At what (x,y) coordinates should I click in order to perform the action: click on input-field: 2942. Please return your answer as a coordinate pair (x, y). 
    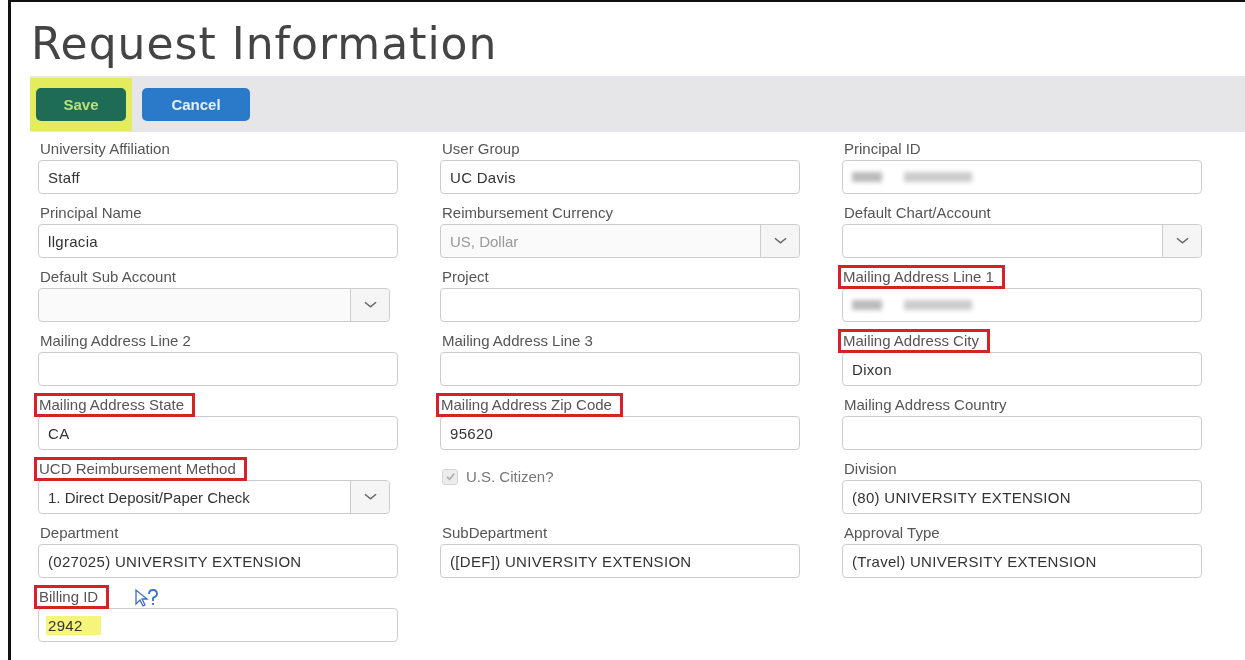
    Looking at the image, I should click on (218, 625).